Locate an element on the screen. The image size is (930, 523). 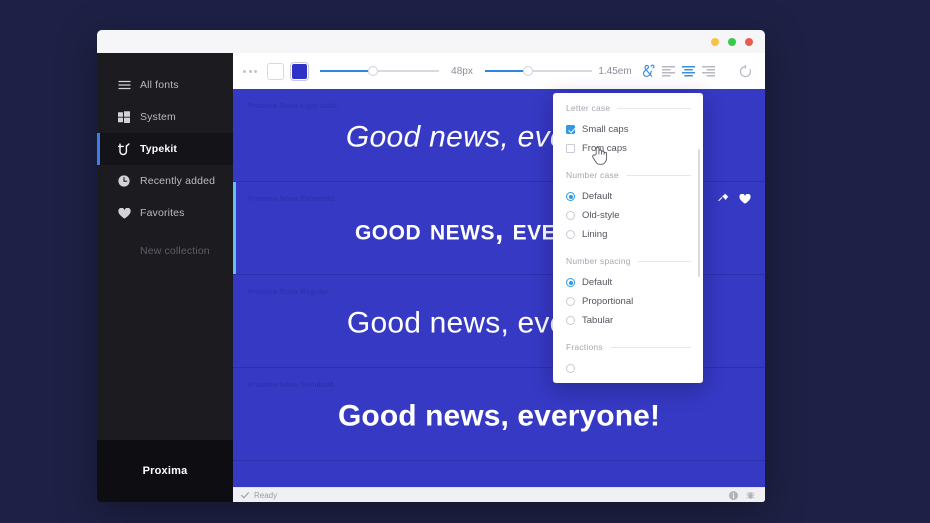
option-small-caps: Small caps is located at coordinates (628, 129).